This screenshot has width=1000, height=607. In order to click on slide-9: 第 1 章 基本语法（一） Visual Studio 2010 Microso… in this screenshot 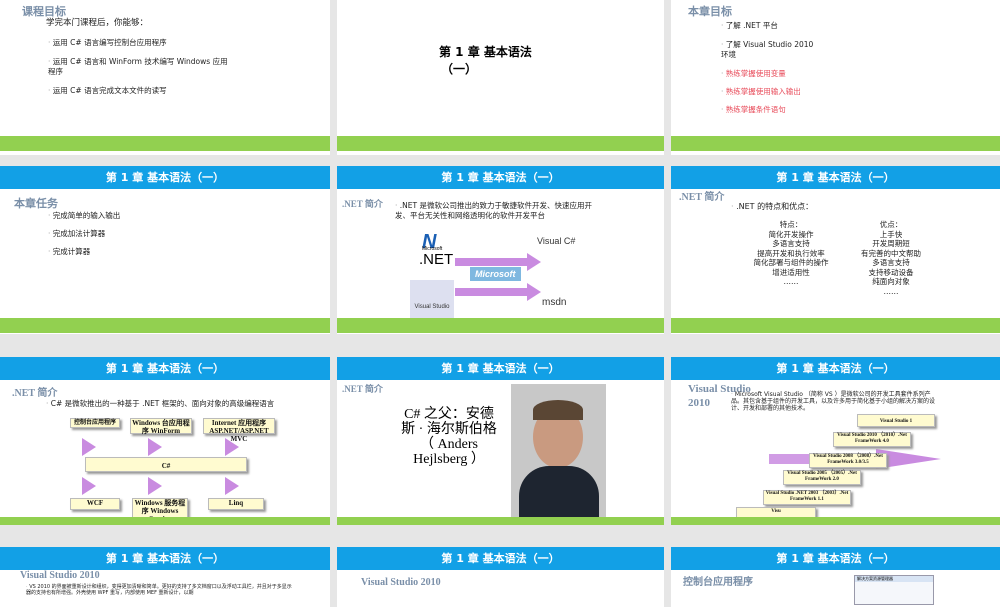, I will do `click(835, 441)`.